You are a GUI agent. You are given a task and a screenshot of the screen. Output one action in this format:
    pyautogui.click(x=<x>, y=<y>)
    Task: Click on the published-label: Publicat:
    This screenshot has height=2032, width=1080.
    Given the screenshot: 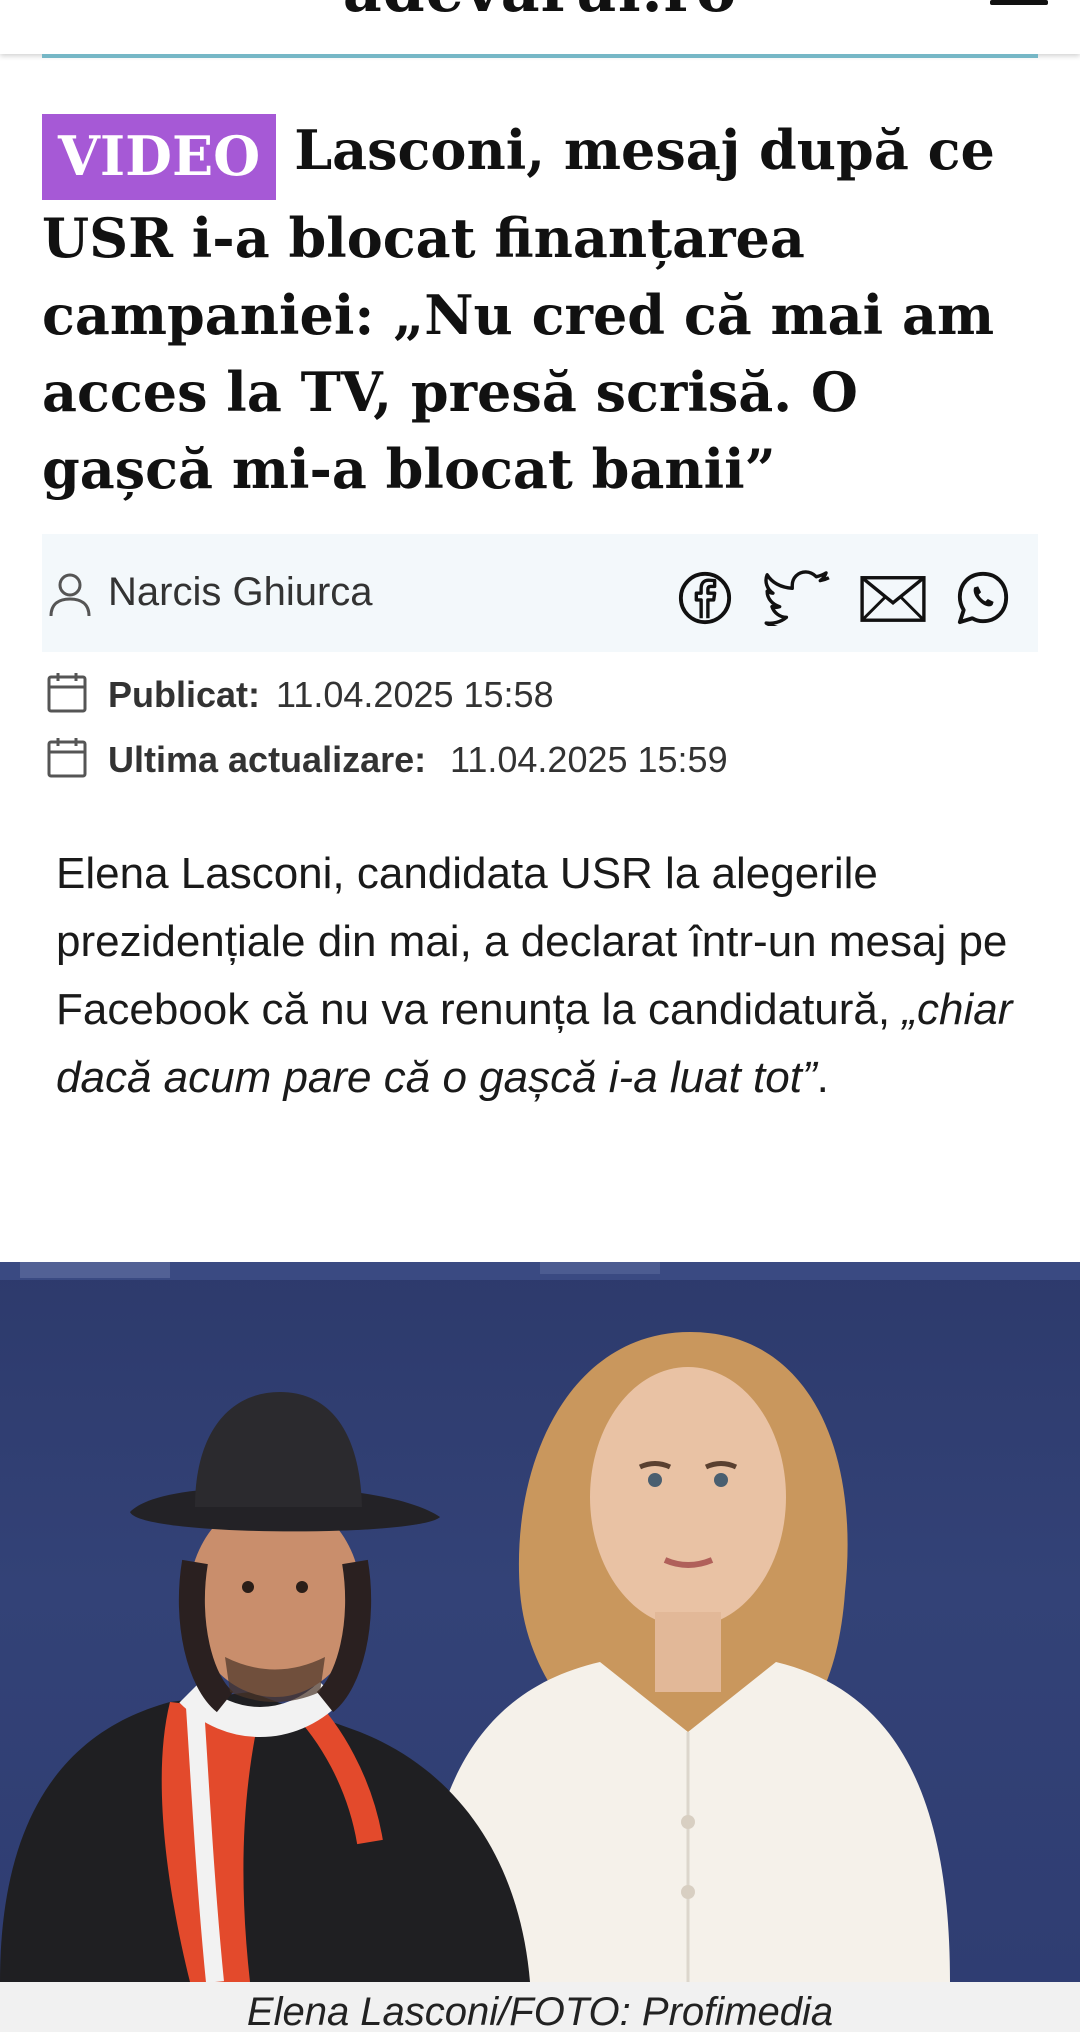 What is the action you would take?
    pyautogui.click(x=184, y=694)
    